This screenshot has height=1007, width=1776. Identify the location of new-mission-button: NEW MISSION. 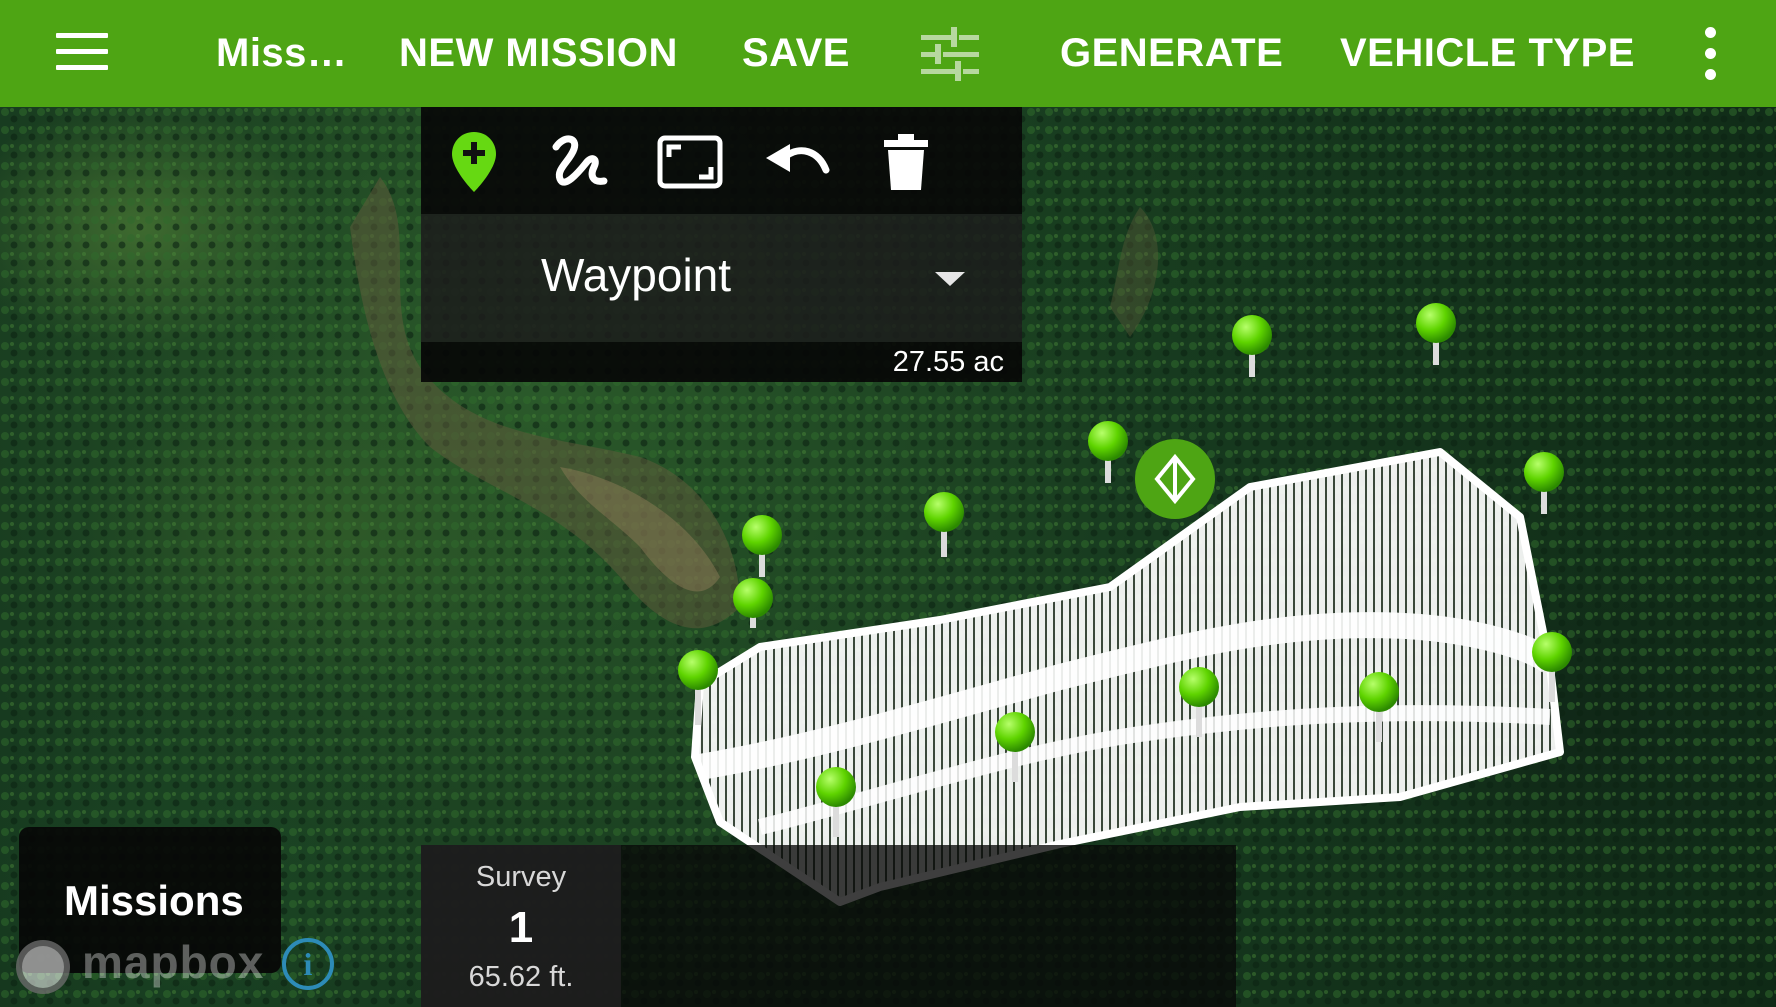
(538, 53).